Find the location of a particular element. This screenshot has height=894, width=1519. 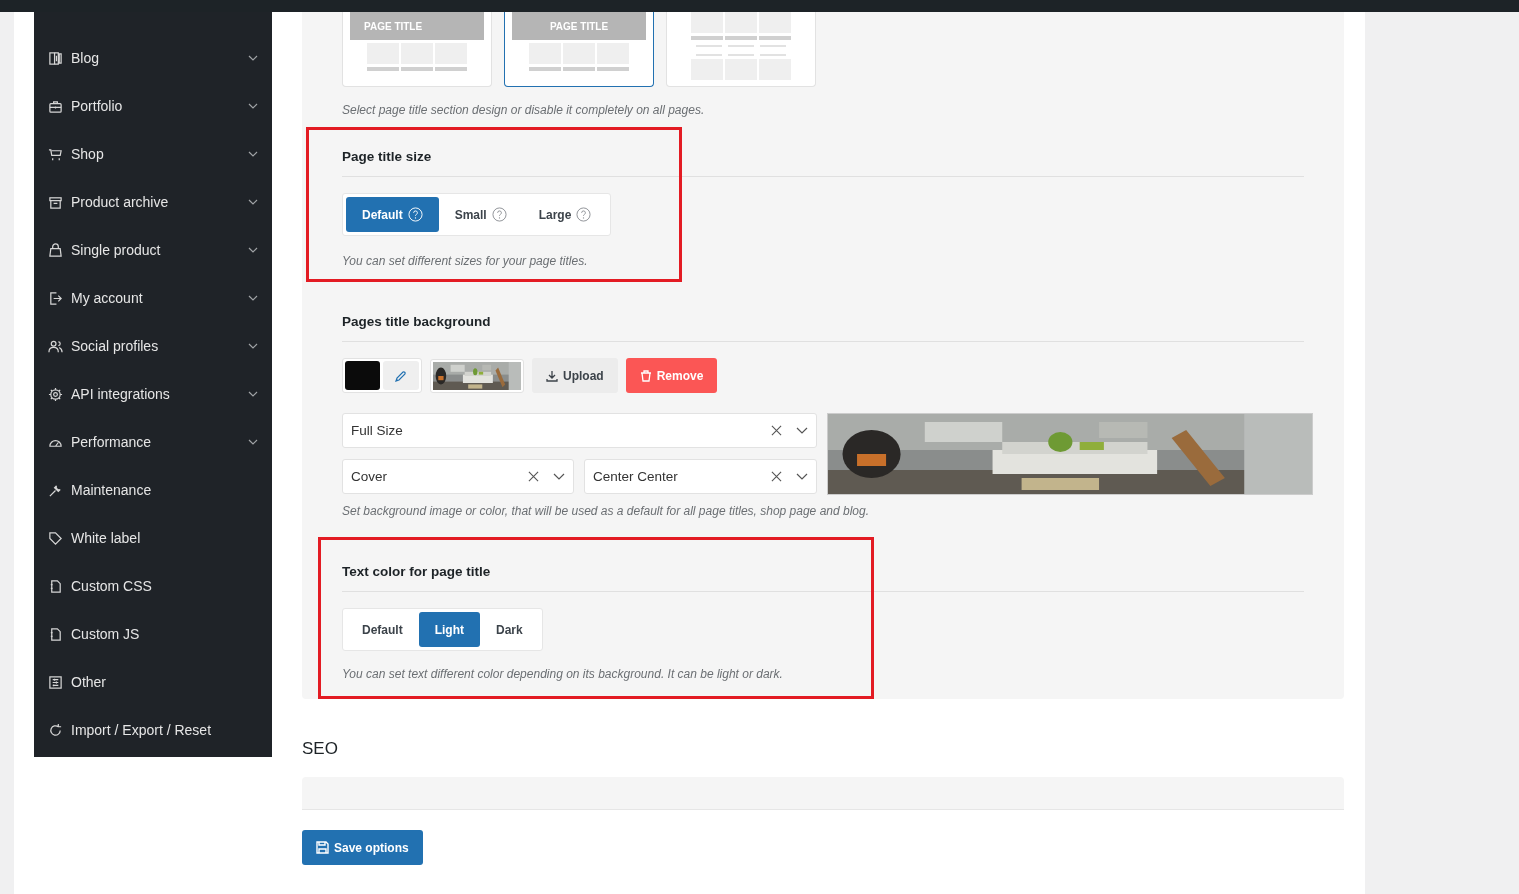

sidebar-item: Custom CSS is located at coordinates (153, 586).